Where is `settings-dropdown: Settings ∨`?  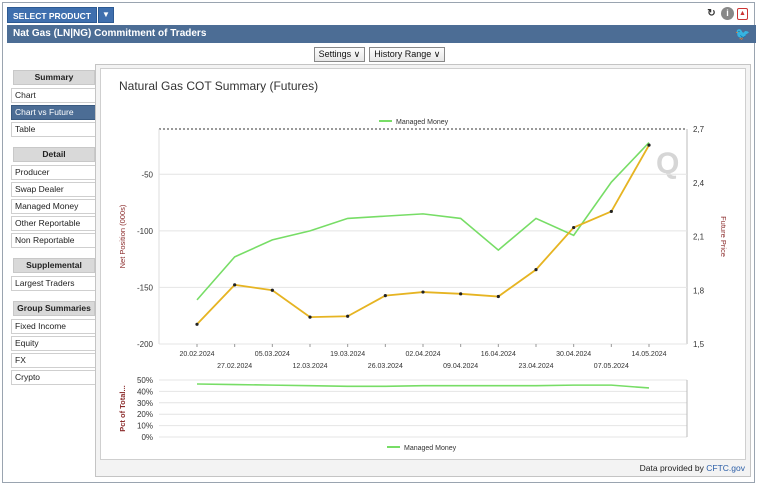 settings-dropdown: Settings ∨ is located at coordinates (339, 54).